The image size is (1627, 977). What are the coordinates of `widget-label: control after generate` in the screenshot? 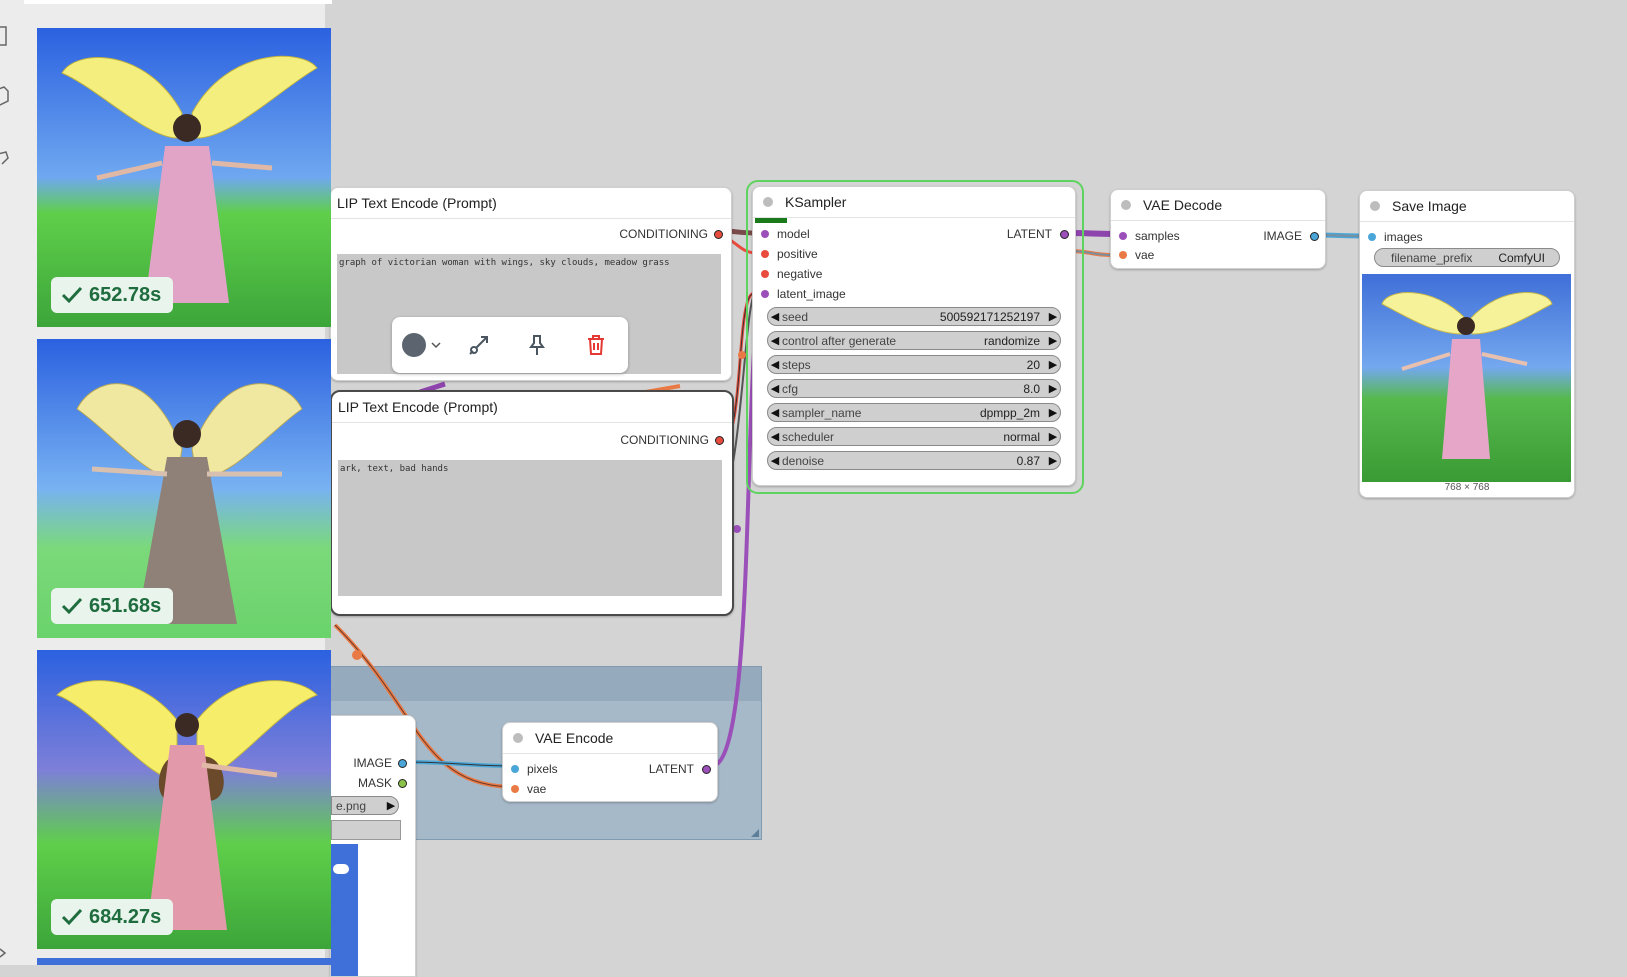 It's located at (839, 340).